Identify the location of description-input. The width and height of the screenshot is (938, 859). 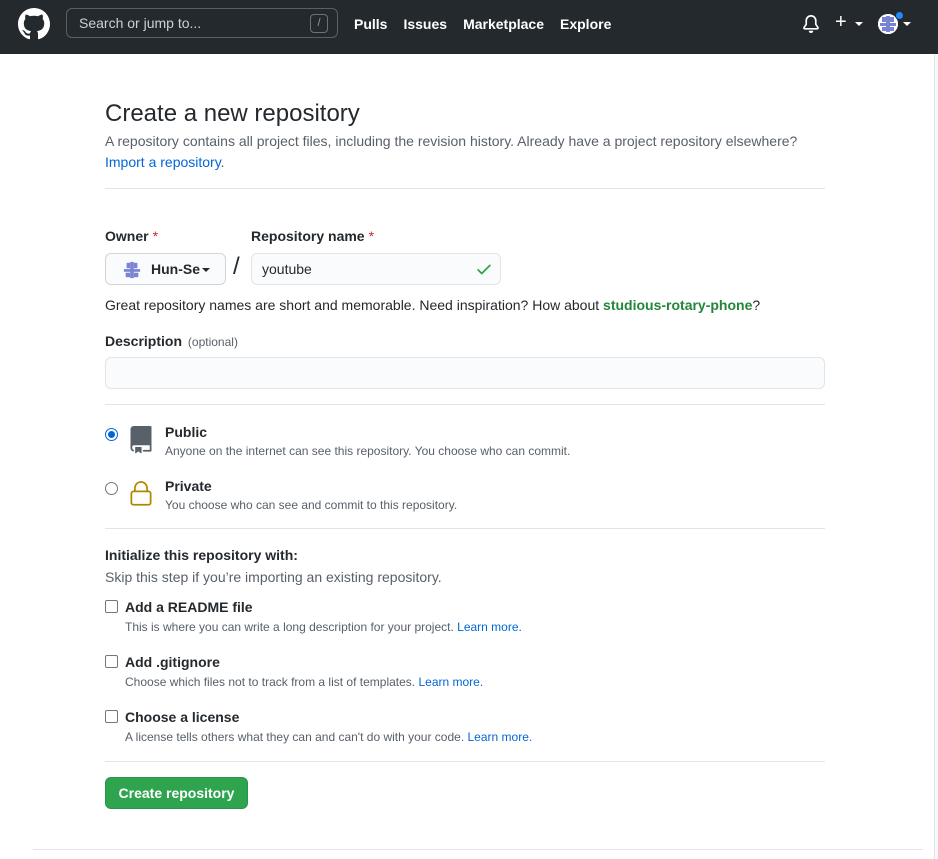
(465, 373).